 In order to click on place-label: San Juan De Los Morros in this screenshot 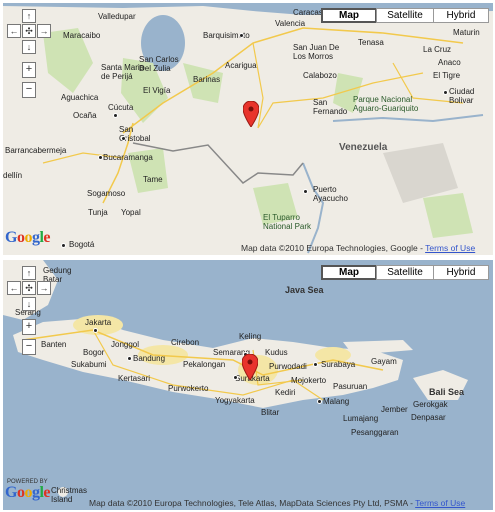, I will do `click(316, 52)`.